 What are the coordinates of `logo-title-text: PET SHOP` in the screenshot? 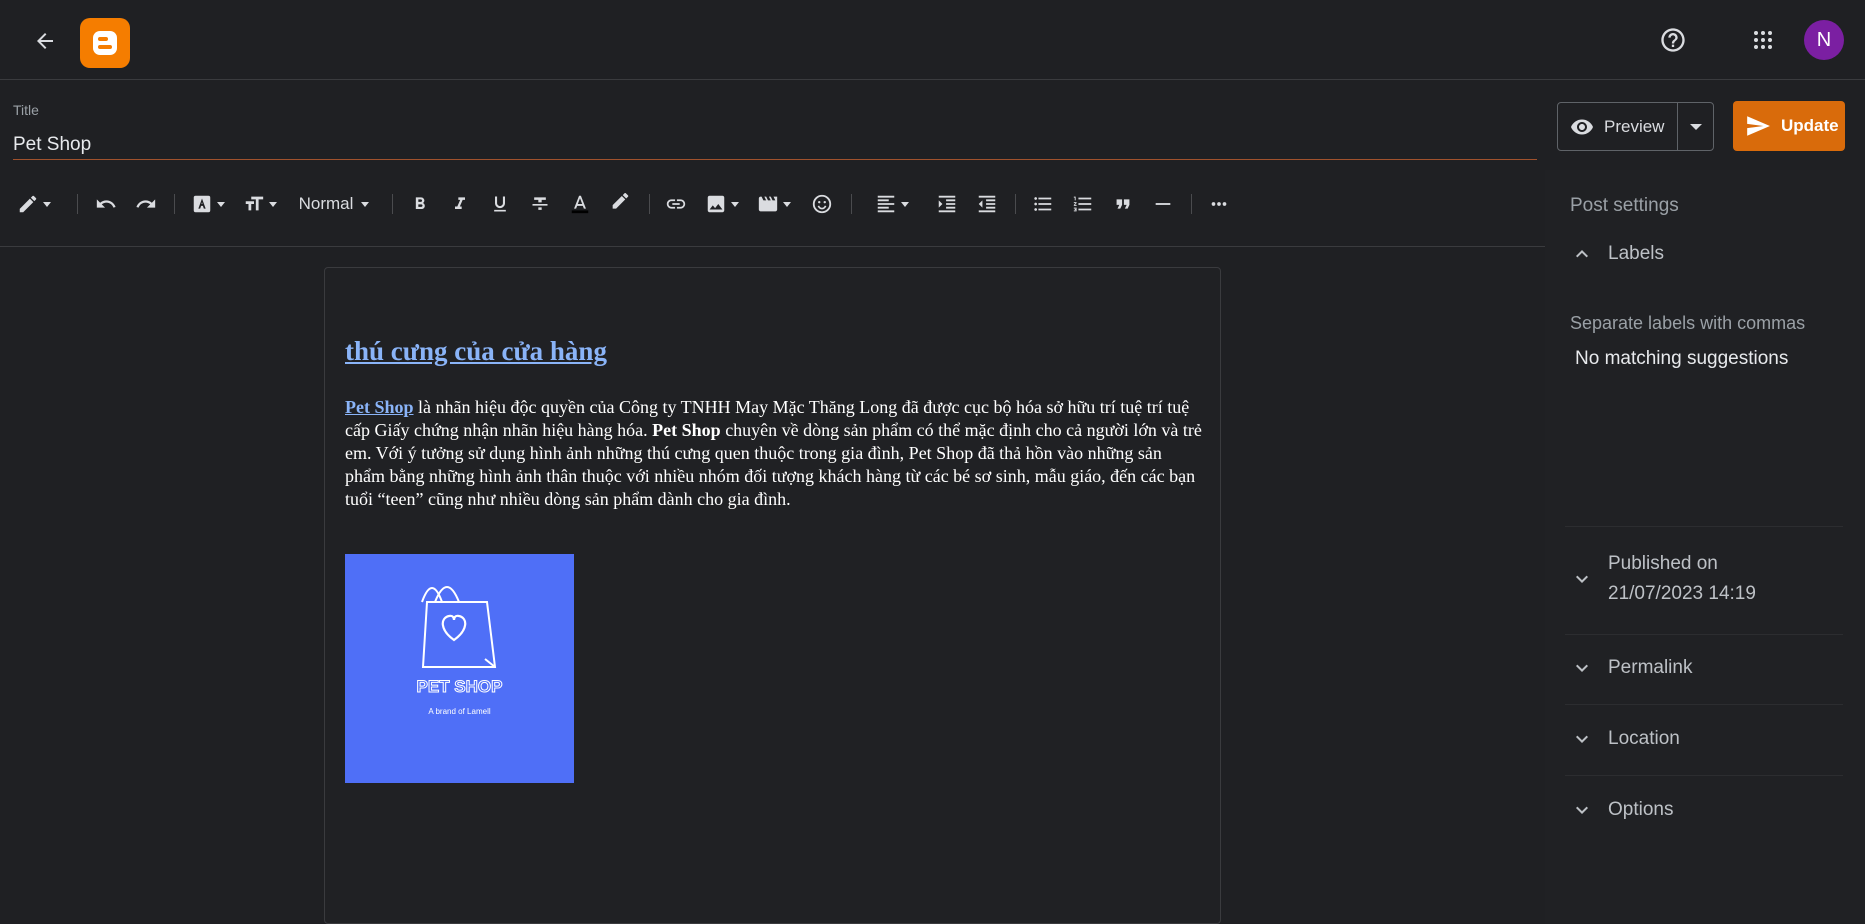 It's located at (460, 686).